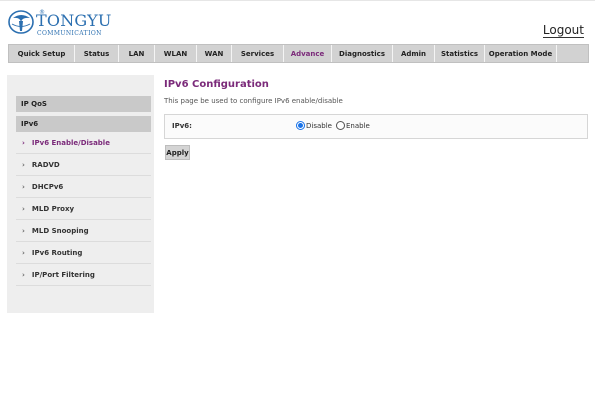 The image size is (595, 400). Describe the element at coordinates (176, 53) in the screenshot. I see `nav-wlan: WLAN` at that location.